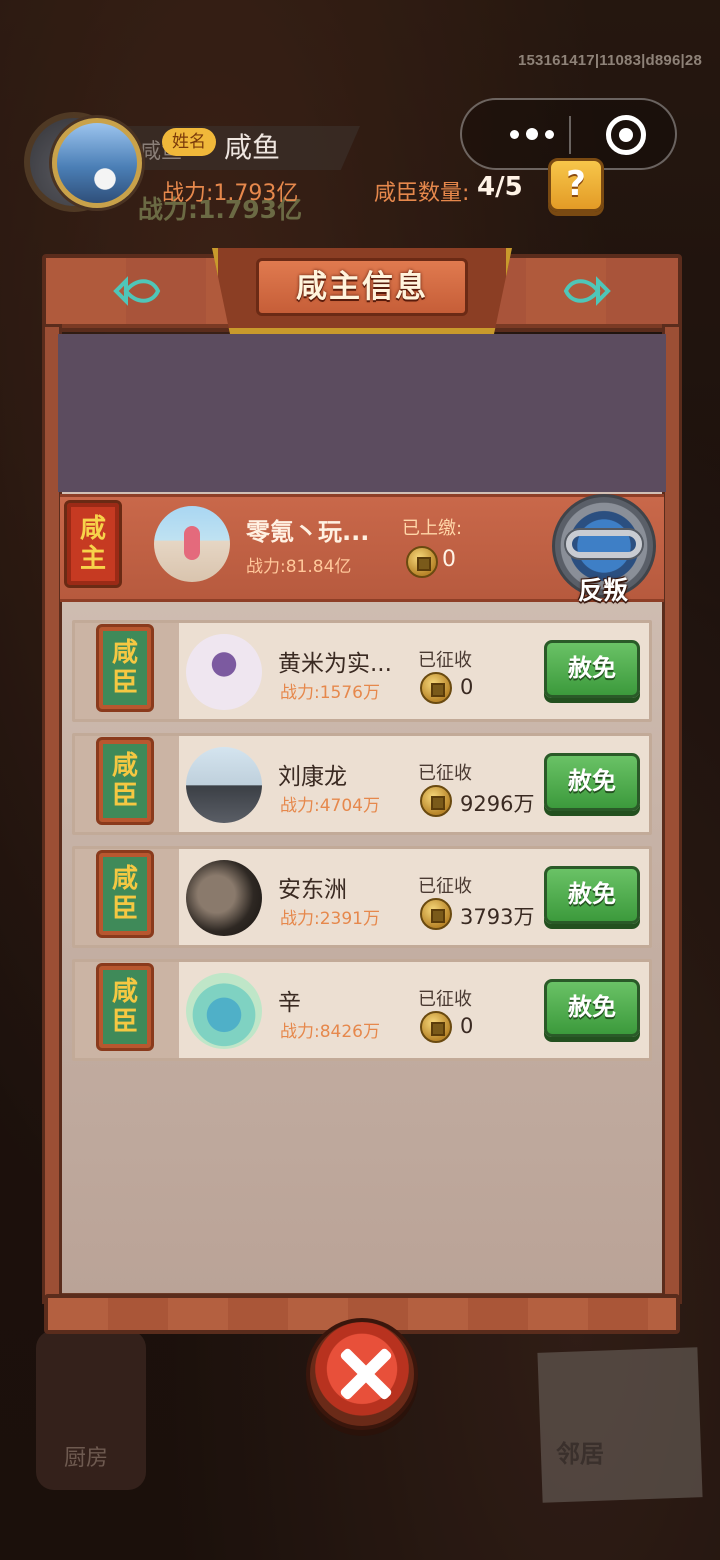 This screenshot has height=1560, width=720. Describe the element at coordinates (362, 287) in the screenshot. I see `dialog-title: 咸主信息` at that location.